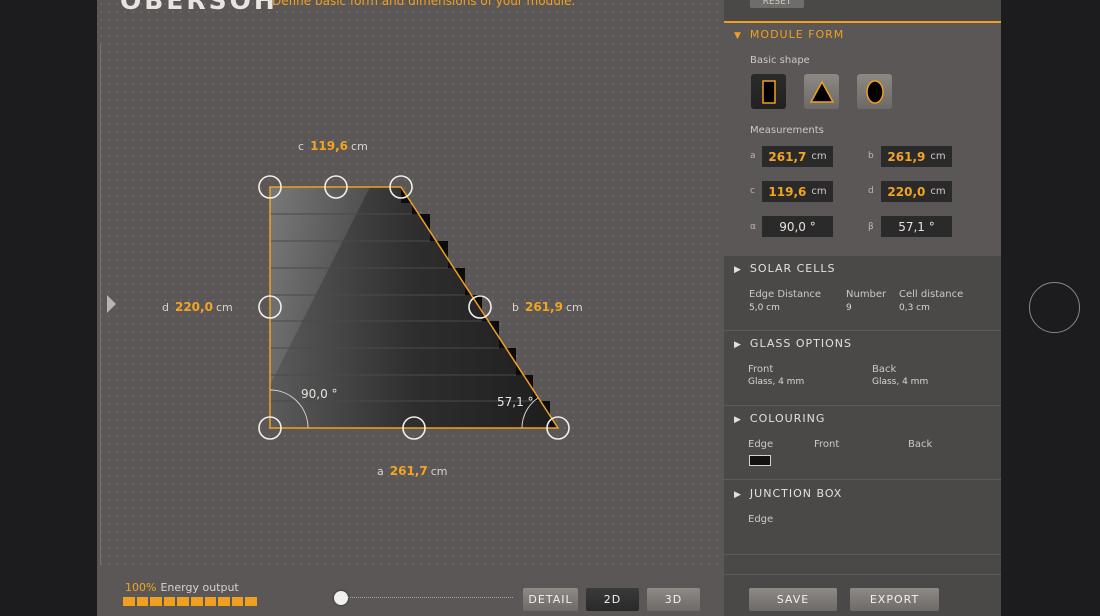  What do you see at coordinates (329, 146) in the screenshot?
I see `dimension-c-value: 119,6` at bounding box center [329, 146].